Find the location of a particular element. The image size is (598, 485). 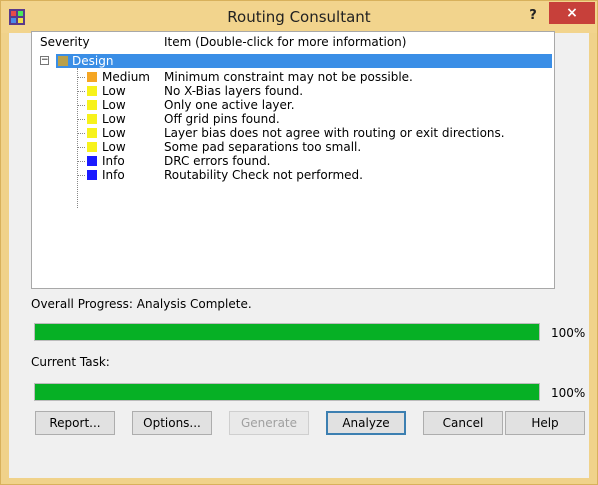

window-title: Routing Consultant is located at coordinates (299, 17).